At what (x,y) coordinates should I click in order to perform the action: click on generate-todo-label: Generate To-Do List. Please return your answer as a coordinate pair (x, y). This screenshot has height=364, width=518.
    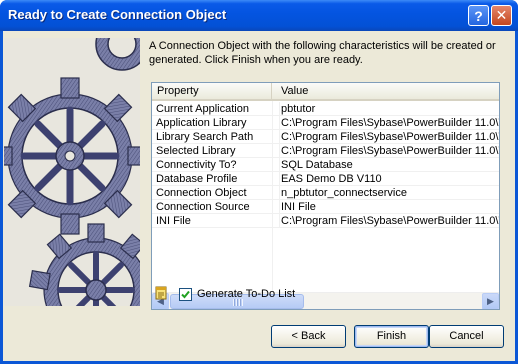
    Looking at the image, I should click on (246, 294).